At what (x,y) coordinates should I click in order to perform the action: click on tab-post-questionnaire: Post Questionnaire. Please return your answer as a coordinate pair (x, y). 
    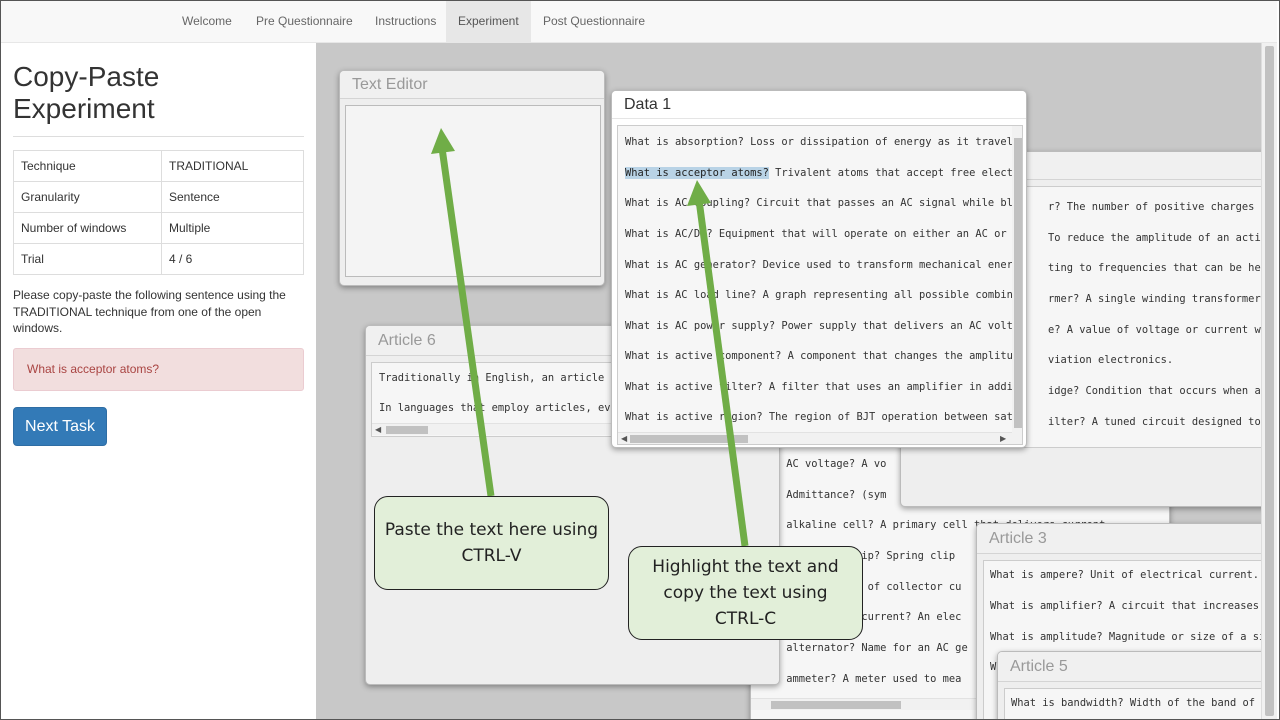
    Looking at the image, I should click on (594, 21).